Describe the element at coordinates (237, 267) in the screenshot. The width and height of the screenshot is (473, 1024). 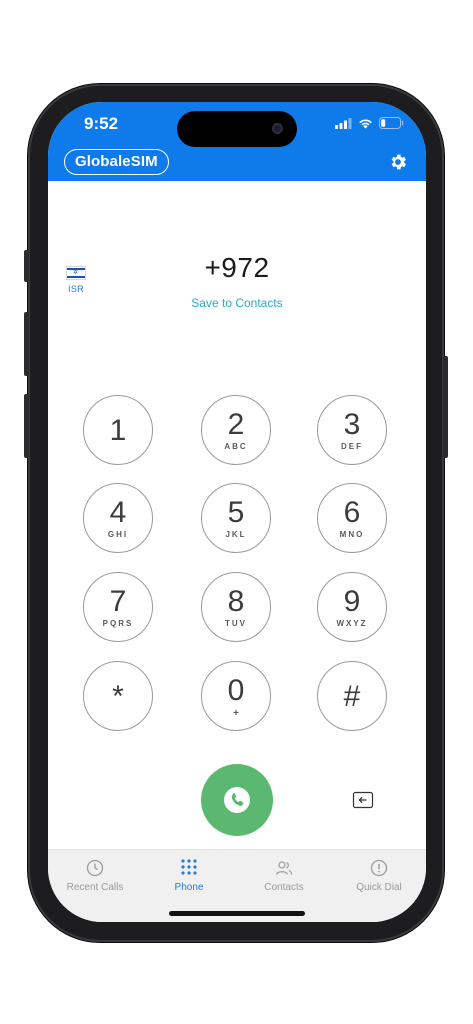
I see `dialed-number: +972` at that location.